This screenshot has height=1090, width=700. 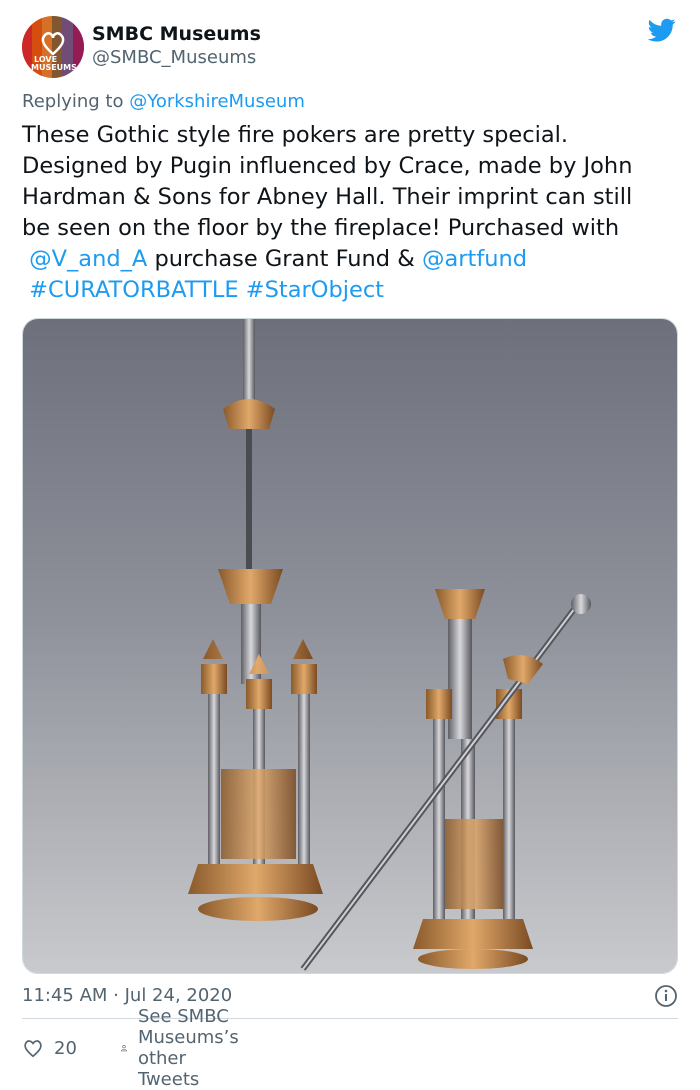 I want to click on tweet-line: #CURATORBATTLE #StarObject, so click(x=352, y=290).